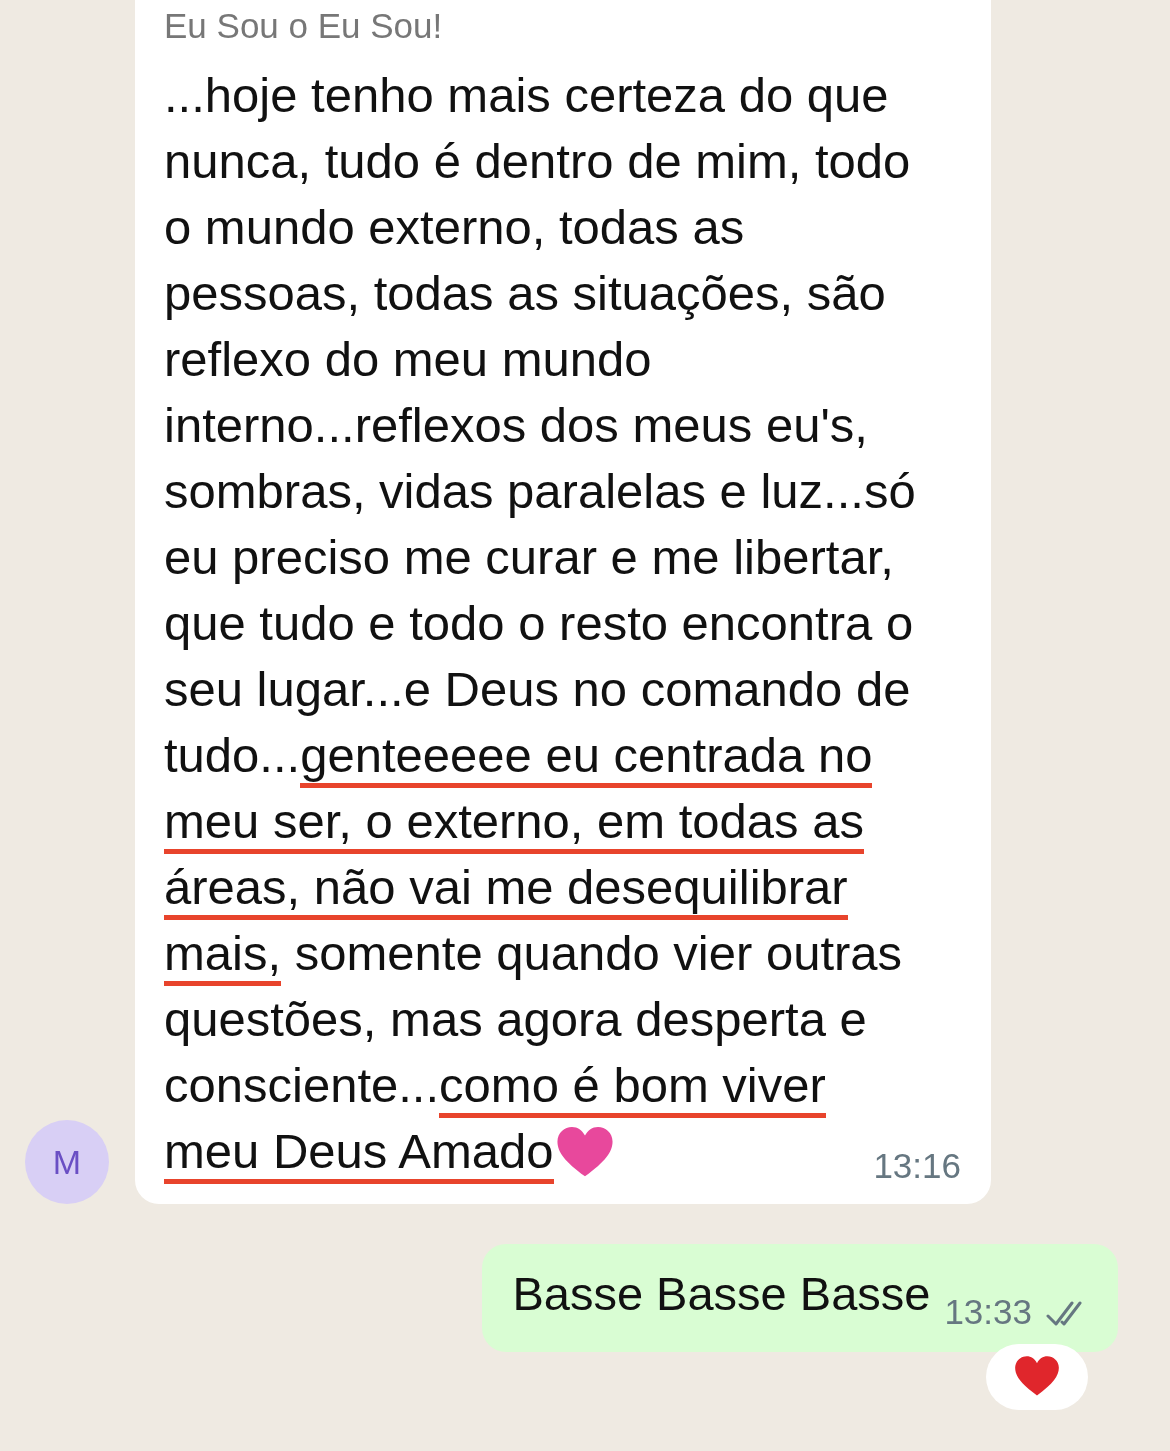 Image resolution: width=1170 pixels, height=1451 pixels. I want to click on message-time: 13:16, so click(917, 1166).